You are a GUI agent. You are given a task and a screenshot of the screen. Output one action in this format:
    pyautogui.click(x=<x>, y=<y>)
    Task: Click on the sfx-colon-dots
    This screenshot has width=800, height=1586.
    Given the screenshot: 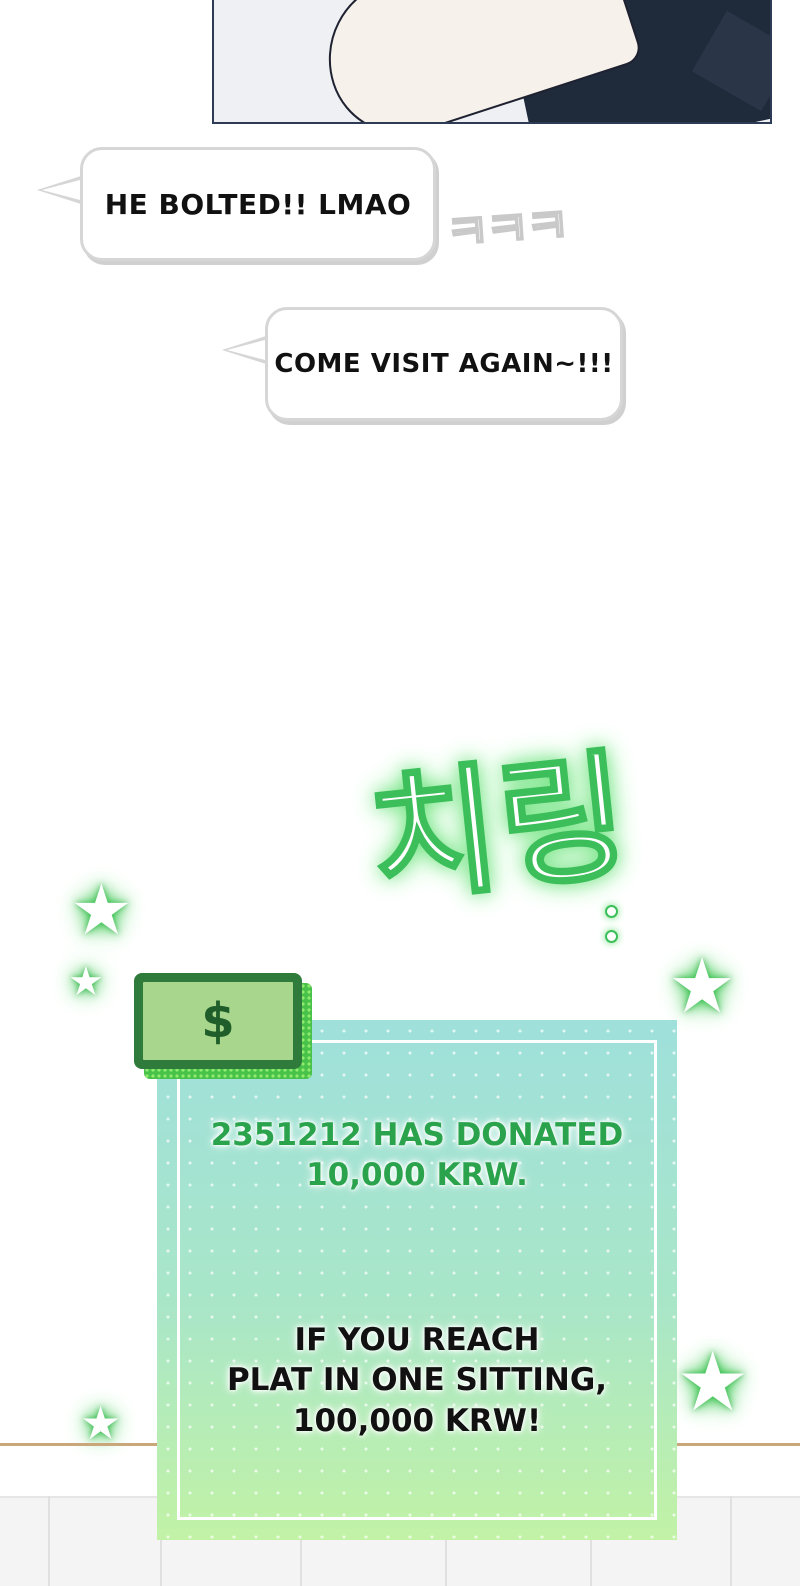 What is the action you would take?
    pyautogui.click(x=611, y=930)
    